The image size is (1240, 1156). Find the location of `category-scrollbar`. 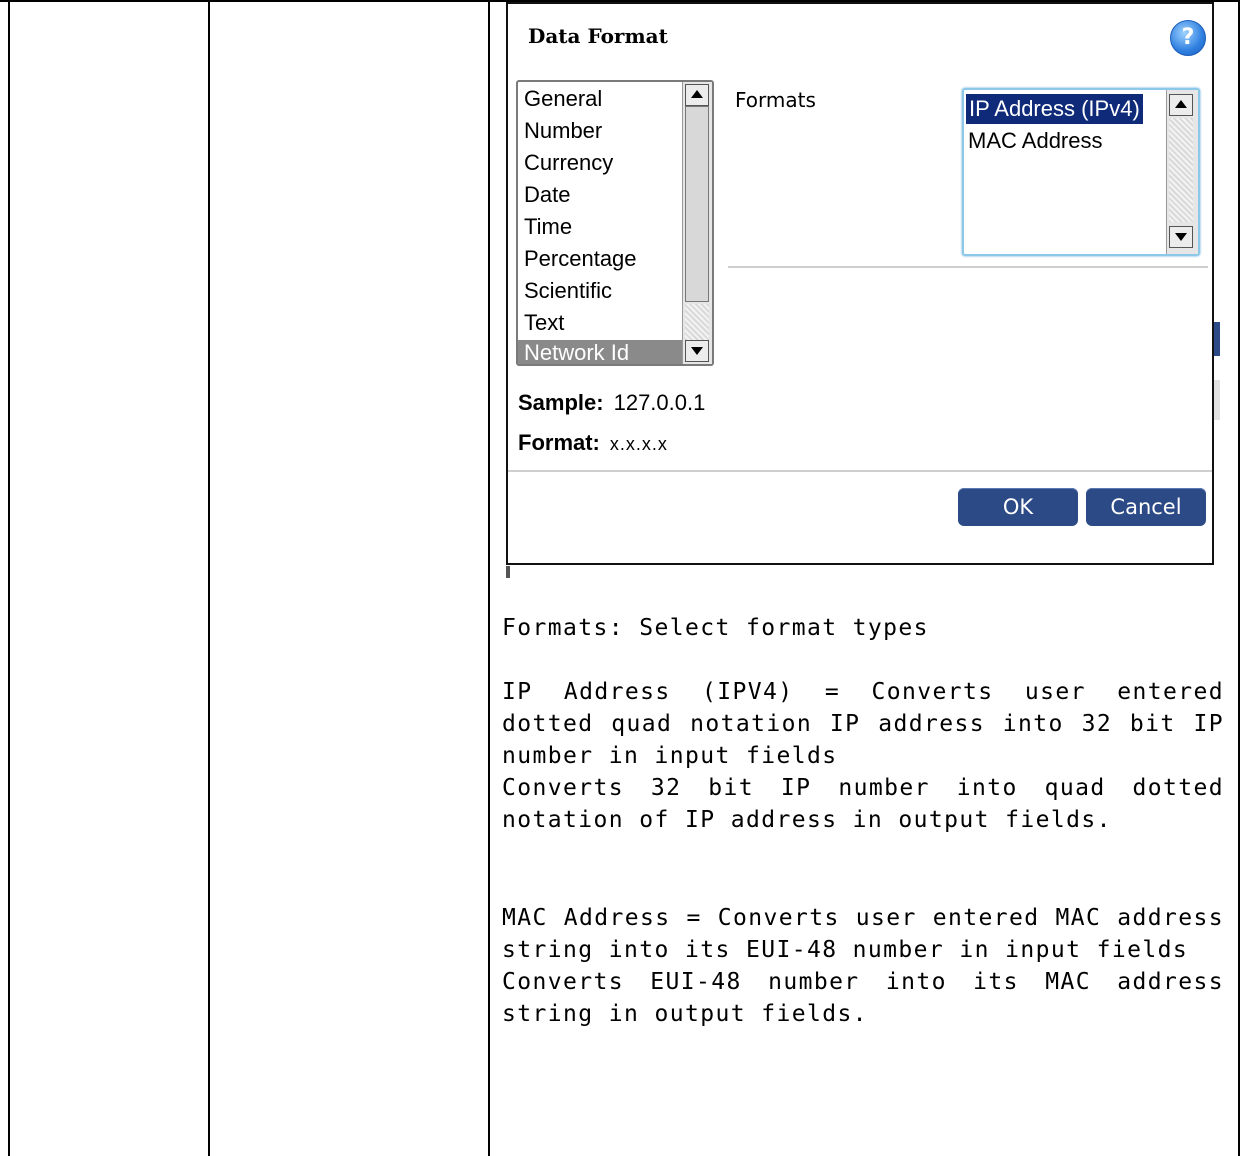

category-scrollbar is located at coordinates (697, 223).